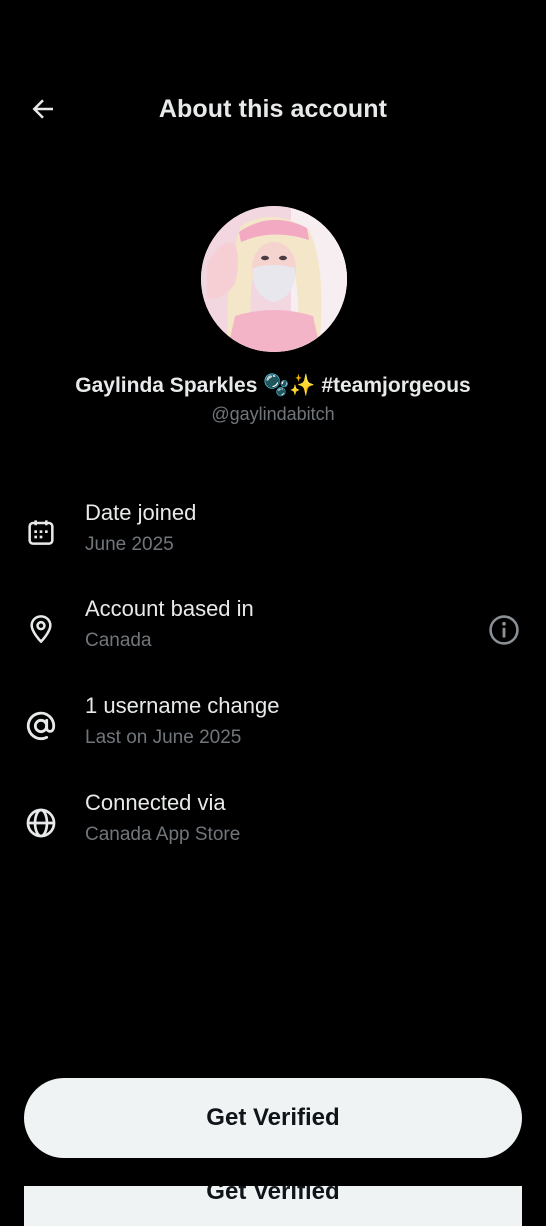 This screenshot has width=546, height=1226. I want to click on globe-icon, so click(41, 823).